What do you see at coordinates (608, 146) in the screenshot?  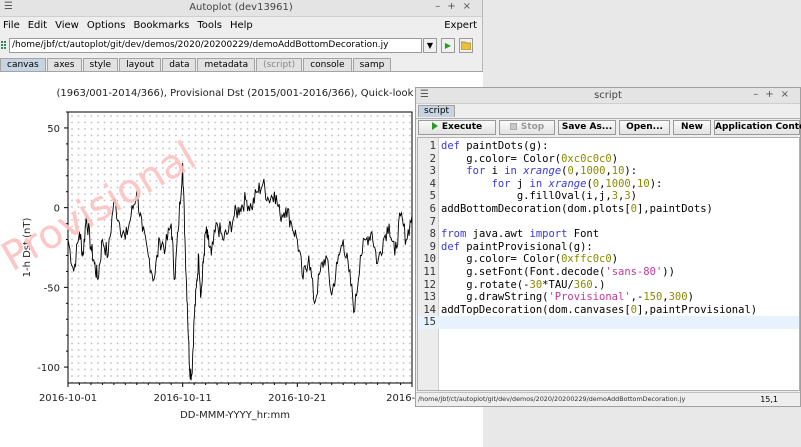 I see `code-line: 1 def paintDots(g):` at bounding box center [608, 146].